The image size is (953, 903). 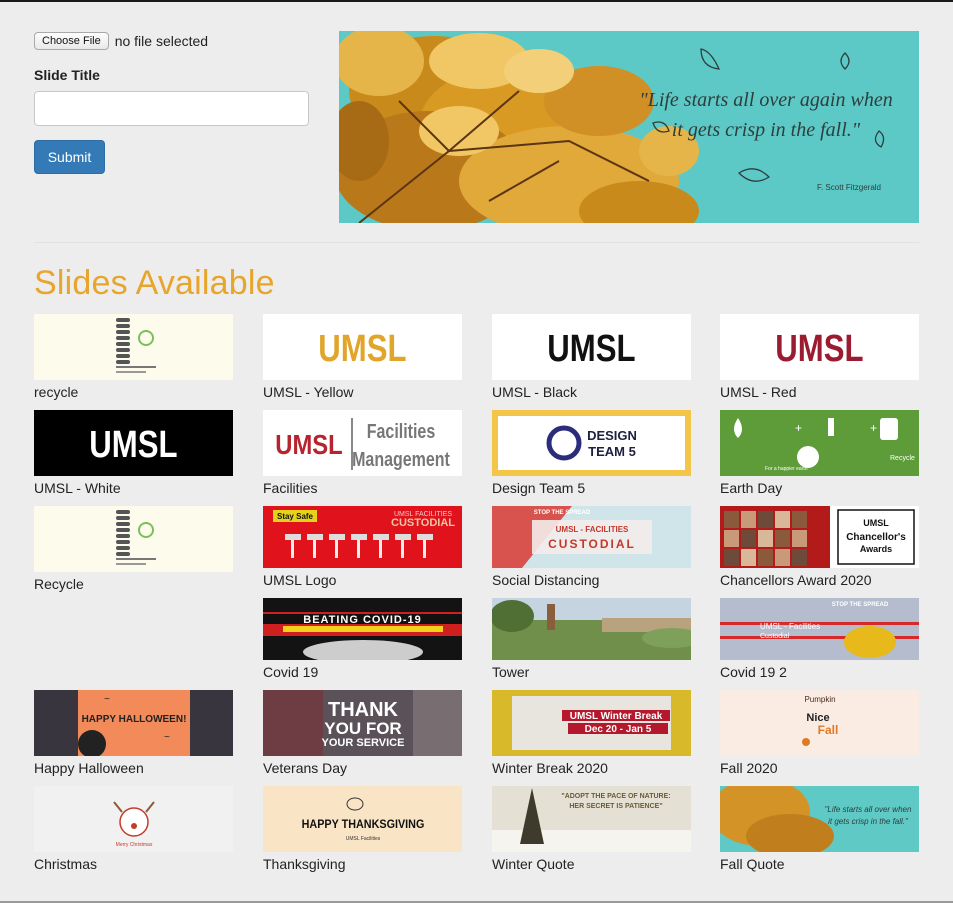 What do you see at coordinates (363, 710) in the screenshot?
I see `svg-text: THANK` at bounding box center [363, 710].